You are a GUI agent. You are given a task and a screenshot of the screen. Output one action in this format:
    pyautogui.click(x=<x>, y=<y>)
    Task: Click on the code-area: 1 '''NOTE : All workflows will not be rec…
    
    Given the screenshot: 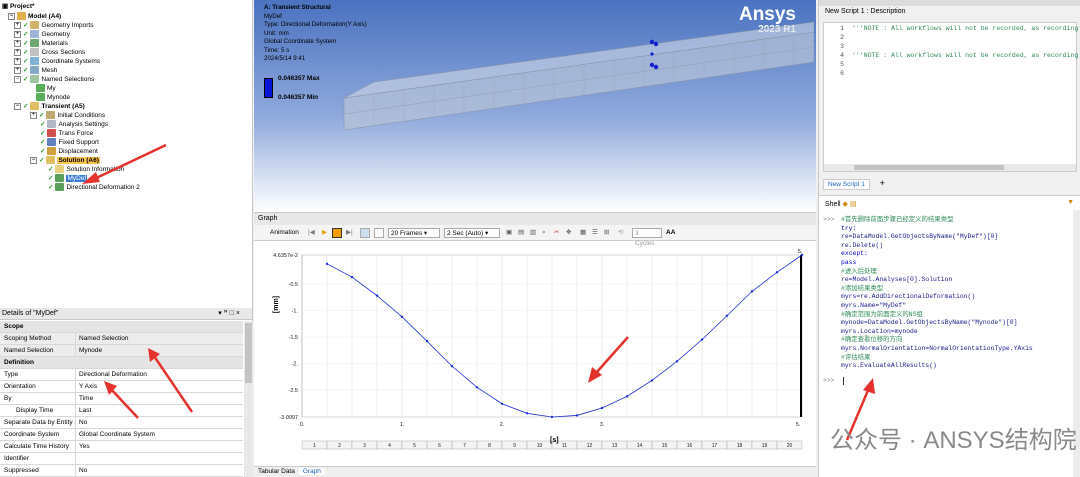 What is the action you would take?
    pyautogui.click(x=950, y=97)
    